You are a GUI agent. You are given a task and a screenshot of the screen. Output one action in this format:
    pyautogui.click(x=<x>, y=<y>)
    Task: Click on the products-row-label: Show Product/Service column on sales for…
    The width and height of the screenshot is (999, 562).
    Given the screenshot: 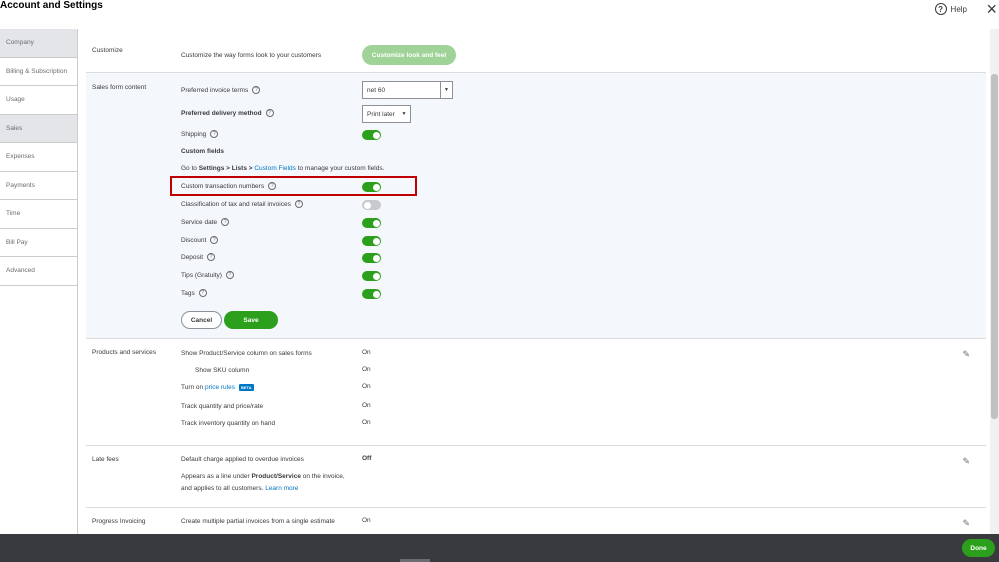 What is the action you would take?
    pyautogui.click(x=246, y=353)
    